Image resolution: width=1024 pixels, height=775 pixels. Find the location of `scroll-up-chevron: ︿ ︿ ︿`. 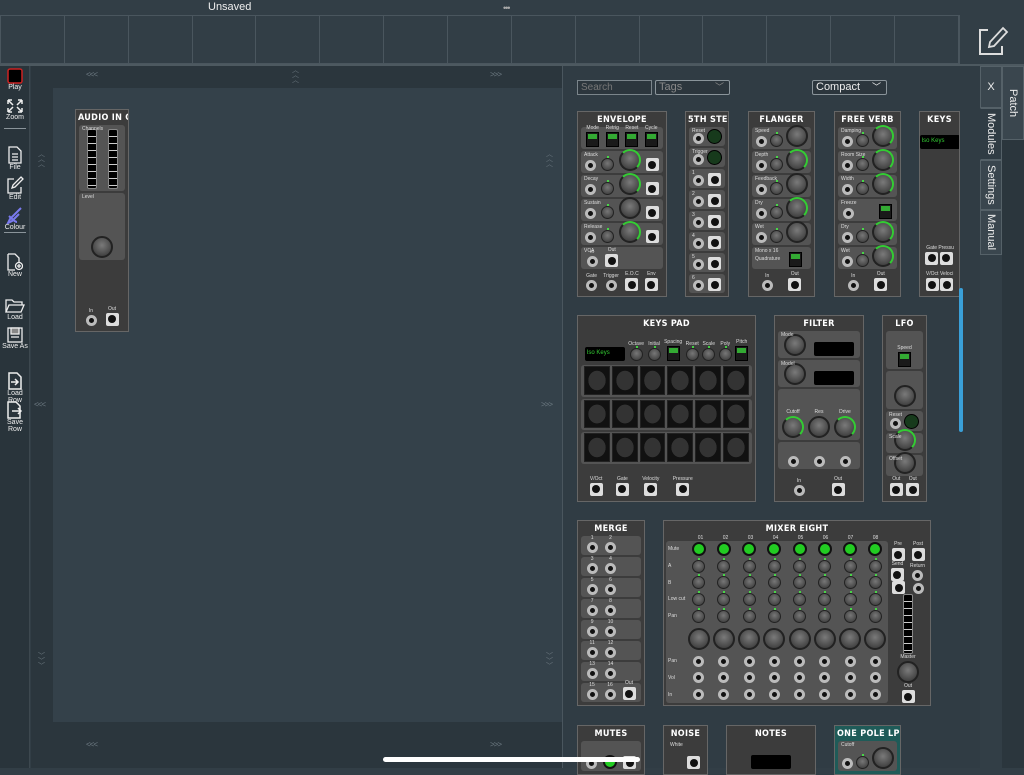

scroll-up-chevron: ︿ ︿ ︿ is located at coordinates (41, 159).